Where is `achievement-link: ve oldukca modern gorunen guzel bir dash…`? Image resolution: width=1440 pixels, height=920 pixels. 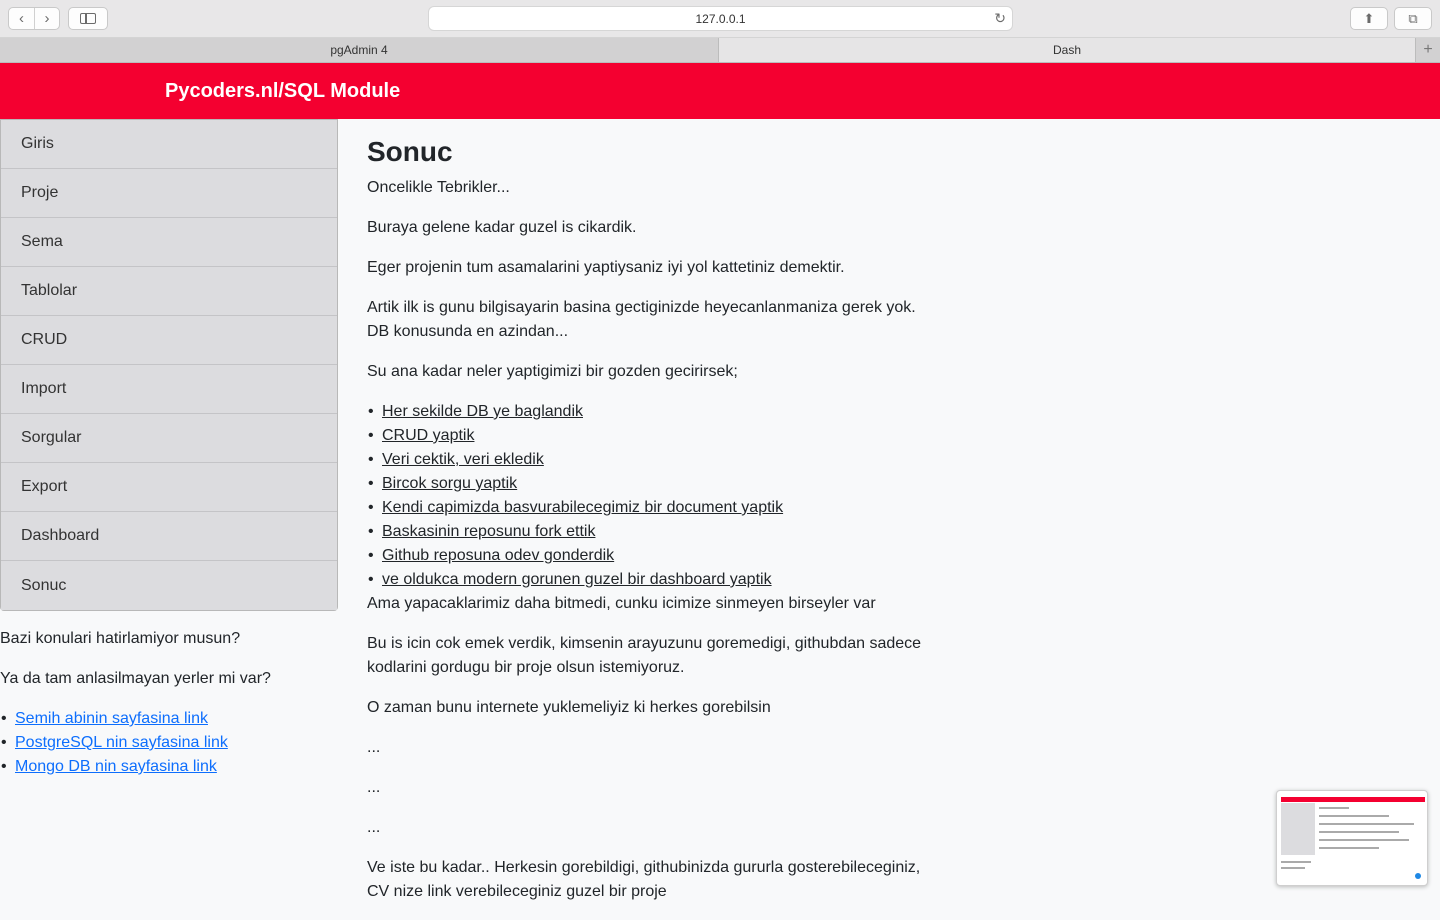
achievement-link: ve oldukca modern gorunen guzel bir dash… is located at coordinates (577, 579).